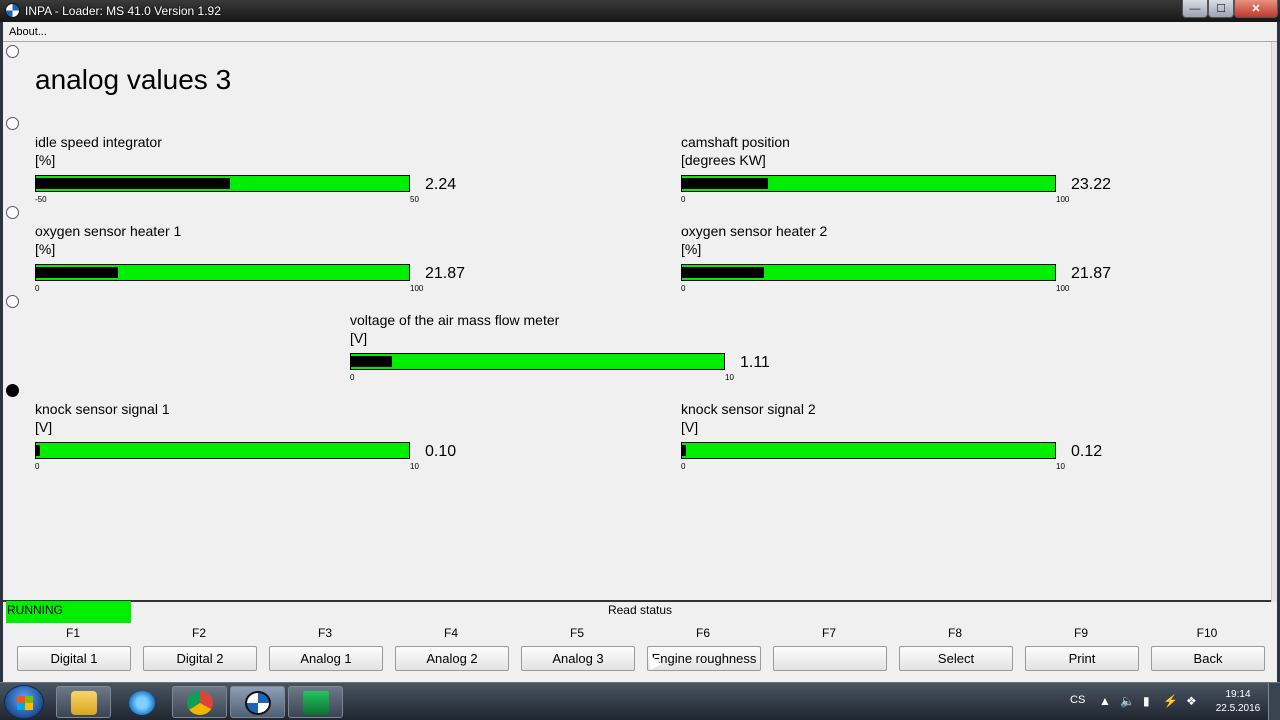  What do you see at coordinates (450, 633) in the screenshot?
I see `fkey-label-f4: F4` at bounding box center [450, 633].